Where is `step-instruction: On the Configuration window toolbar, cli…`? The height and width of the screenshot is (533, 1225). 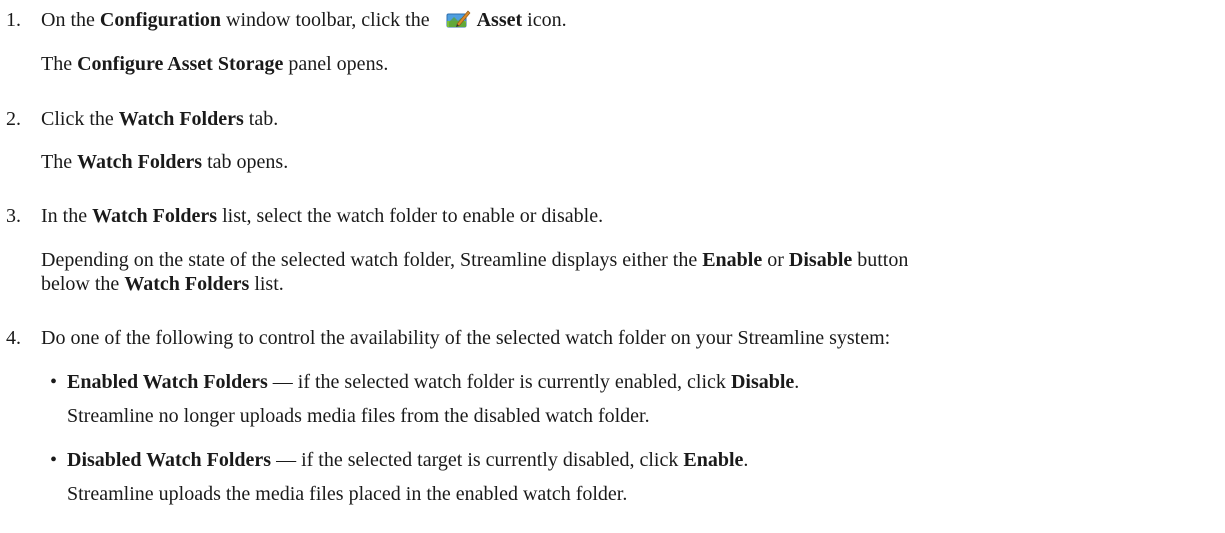 step-instruction: On the Configuration window toolbar, cli… is located at coordinates (304, 19).